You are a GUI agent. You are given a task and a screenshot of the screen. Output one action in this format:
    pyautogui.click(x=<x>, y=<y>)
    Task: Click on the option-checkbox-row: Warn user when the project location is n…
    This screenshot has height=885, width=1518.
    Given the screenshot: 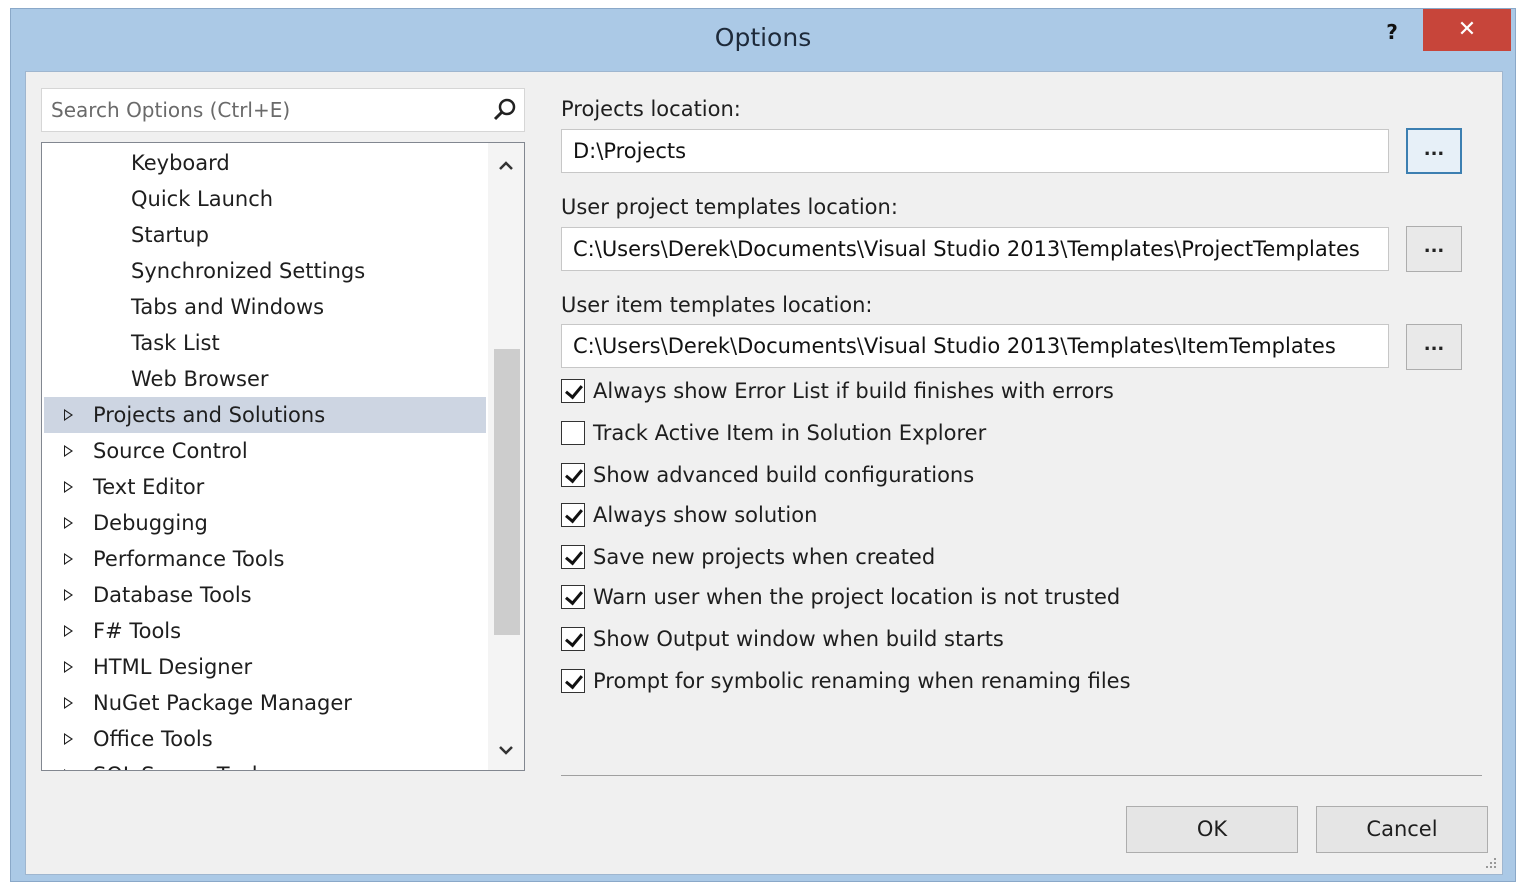 What is the action you would take?
    pyautogui.click(x=840, y=597)
    